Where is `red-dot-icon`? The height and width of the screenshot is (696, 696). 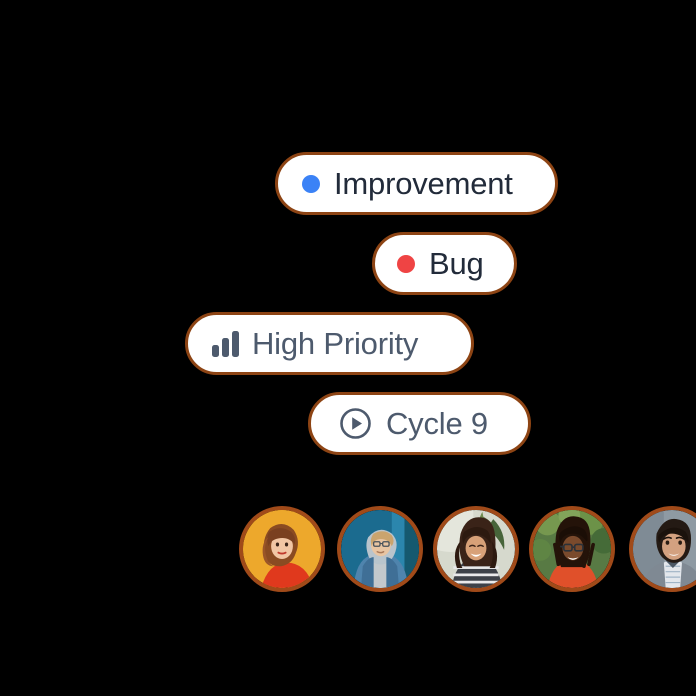
red-dot-icon is located at coordinates (406, 263).